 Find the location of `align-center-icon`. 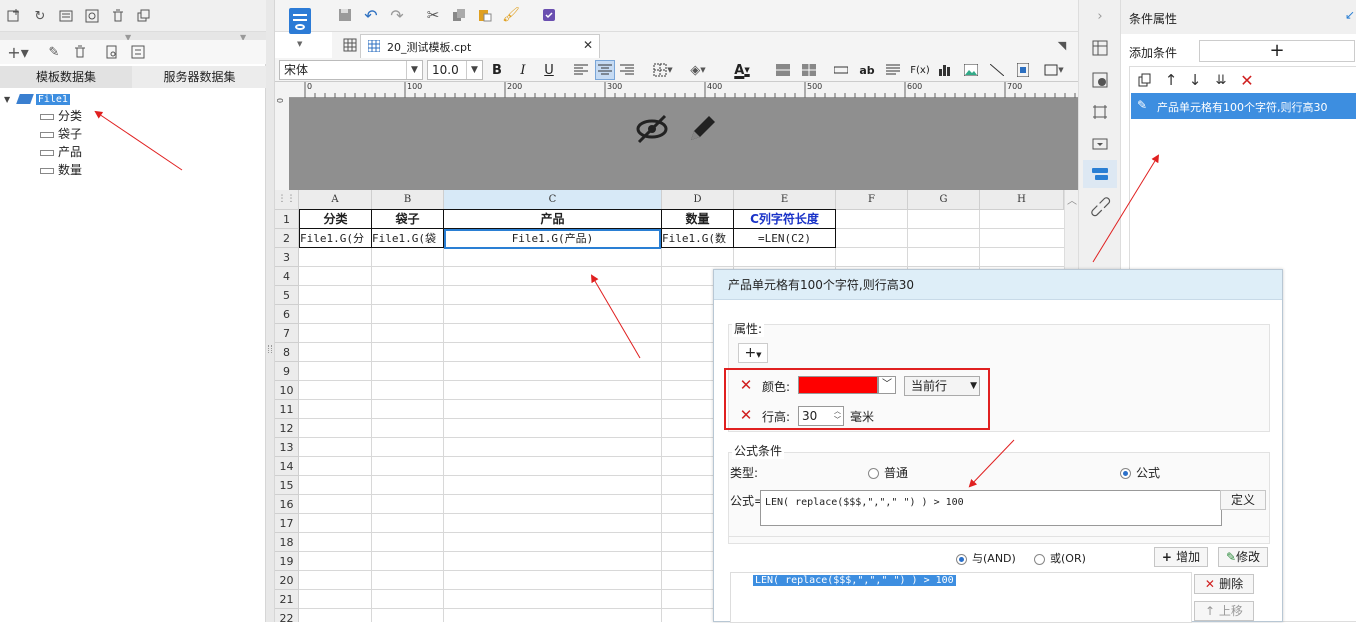

align-center-icon is located at coordinates (605, 70).